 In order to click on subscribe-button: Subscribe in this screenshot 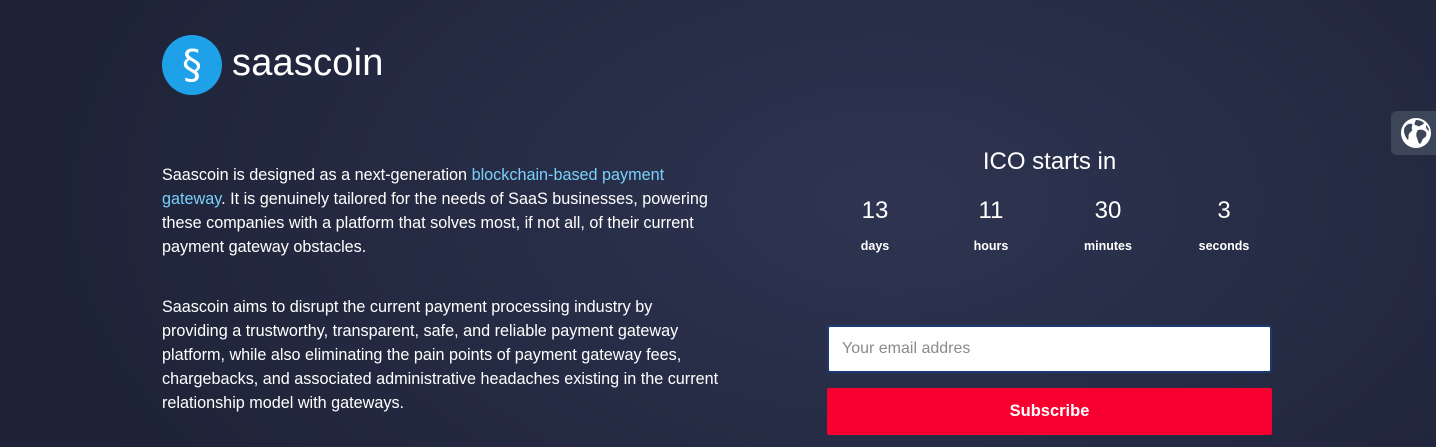, I will do `click(1049, 411)`.